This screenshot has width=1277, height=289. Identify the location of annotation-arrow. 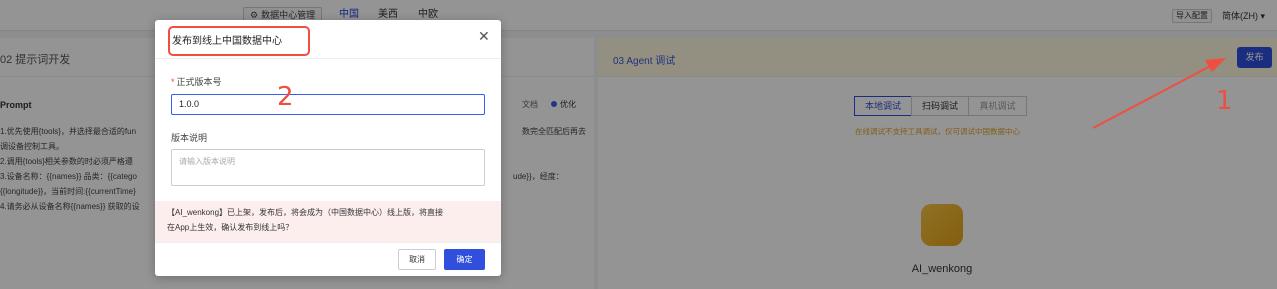
(1159, 93).